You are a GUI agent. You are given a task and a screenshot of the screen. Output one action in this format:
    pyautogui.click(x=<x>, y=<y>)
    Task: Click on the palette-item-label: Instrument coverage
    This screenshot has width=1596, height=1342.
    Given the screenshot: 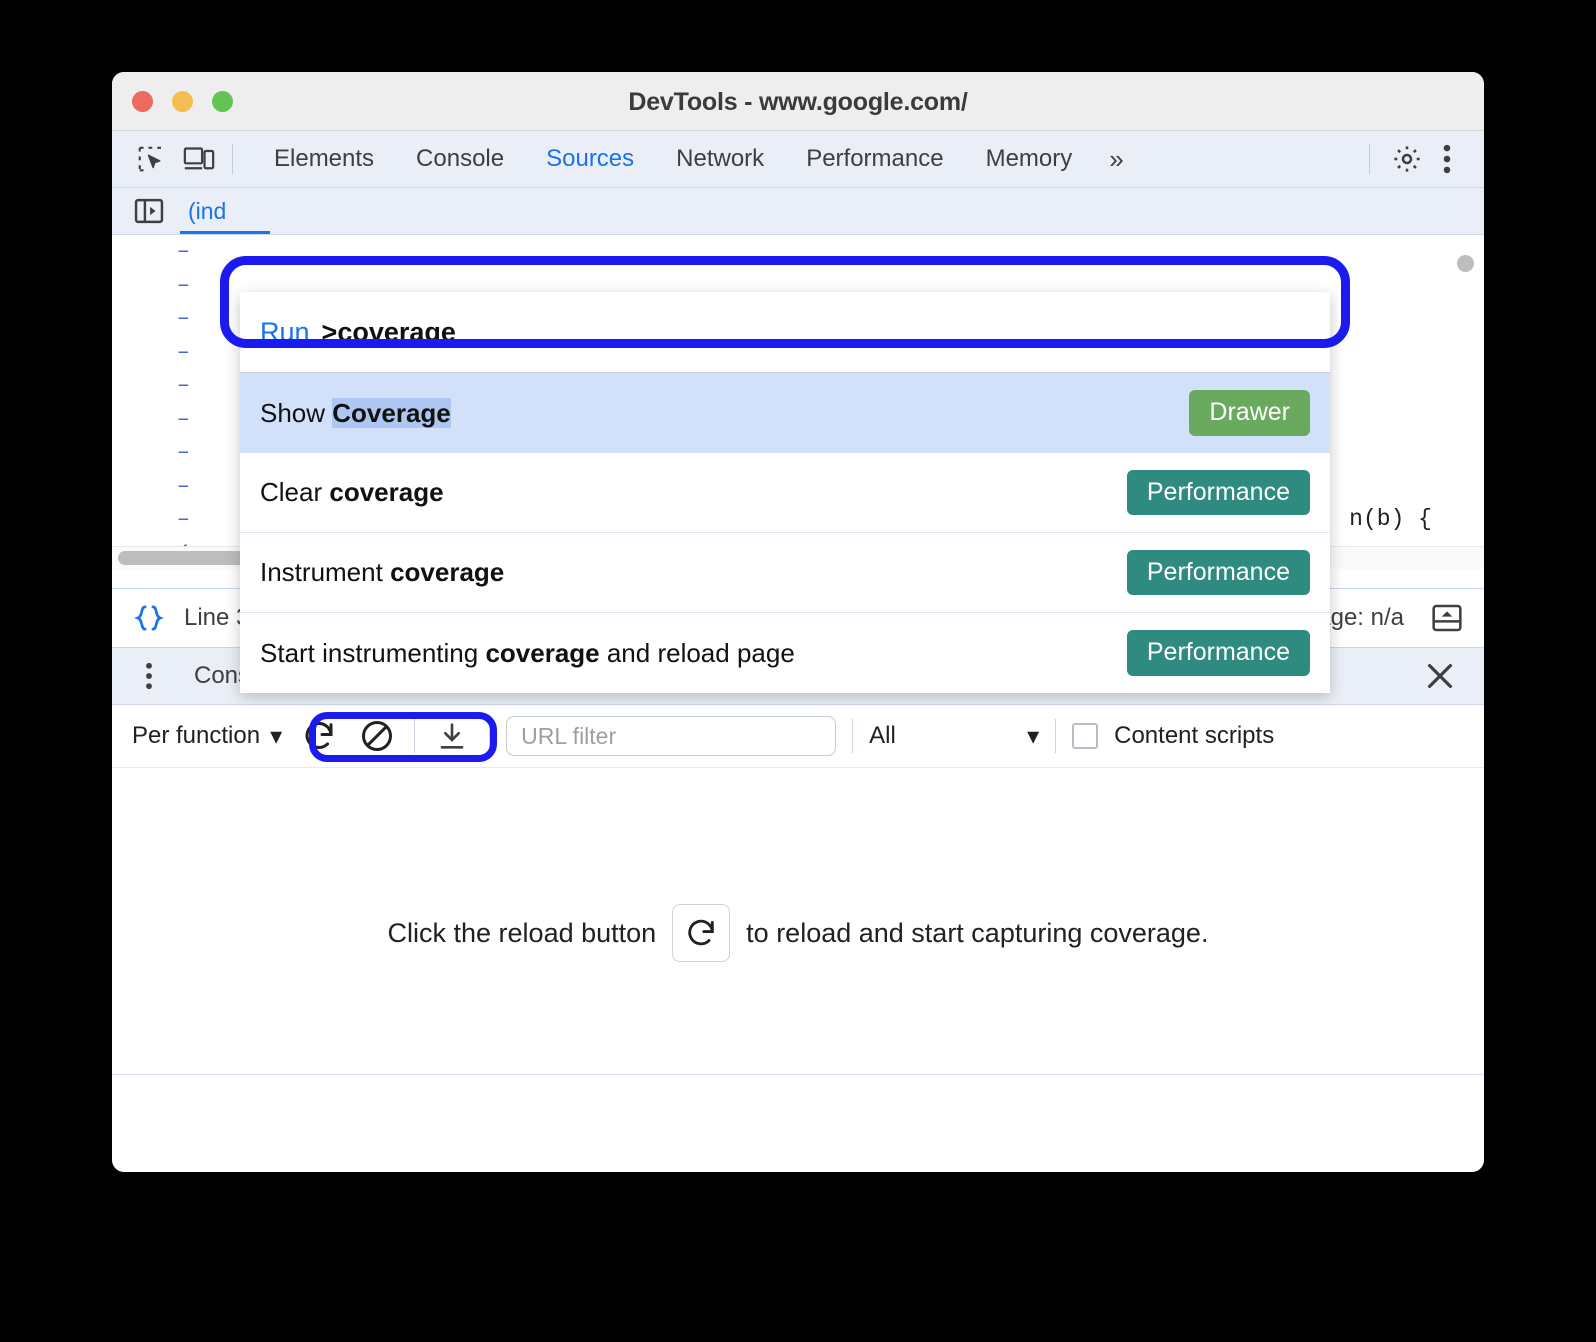 What is the action you would take?
    pyautogui.click(x=382, y=572)
    